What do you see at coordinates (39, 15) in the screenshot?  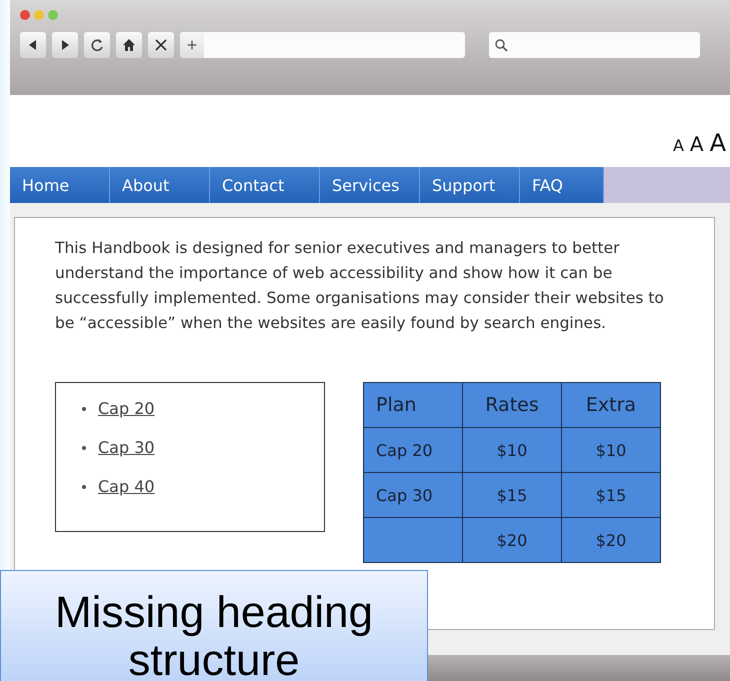 I see `minimize-window-dot` at bounding box center [39, 15].